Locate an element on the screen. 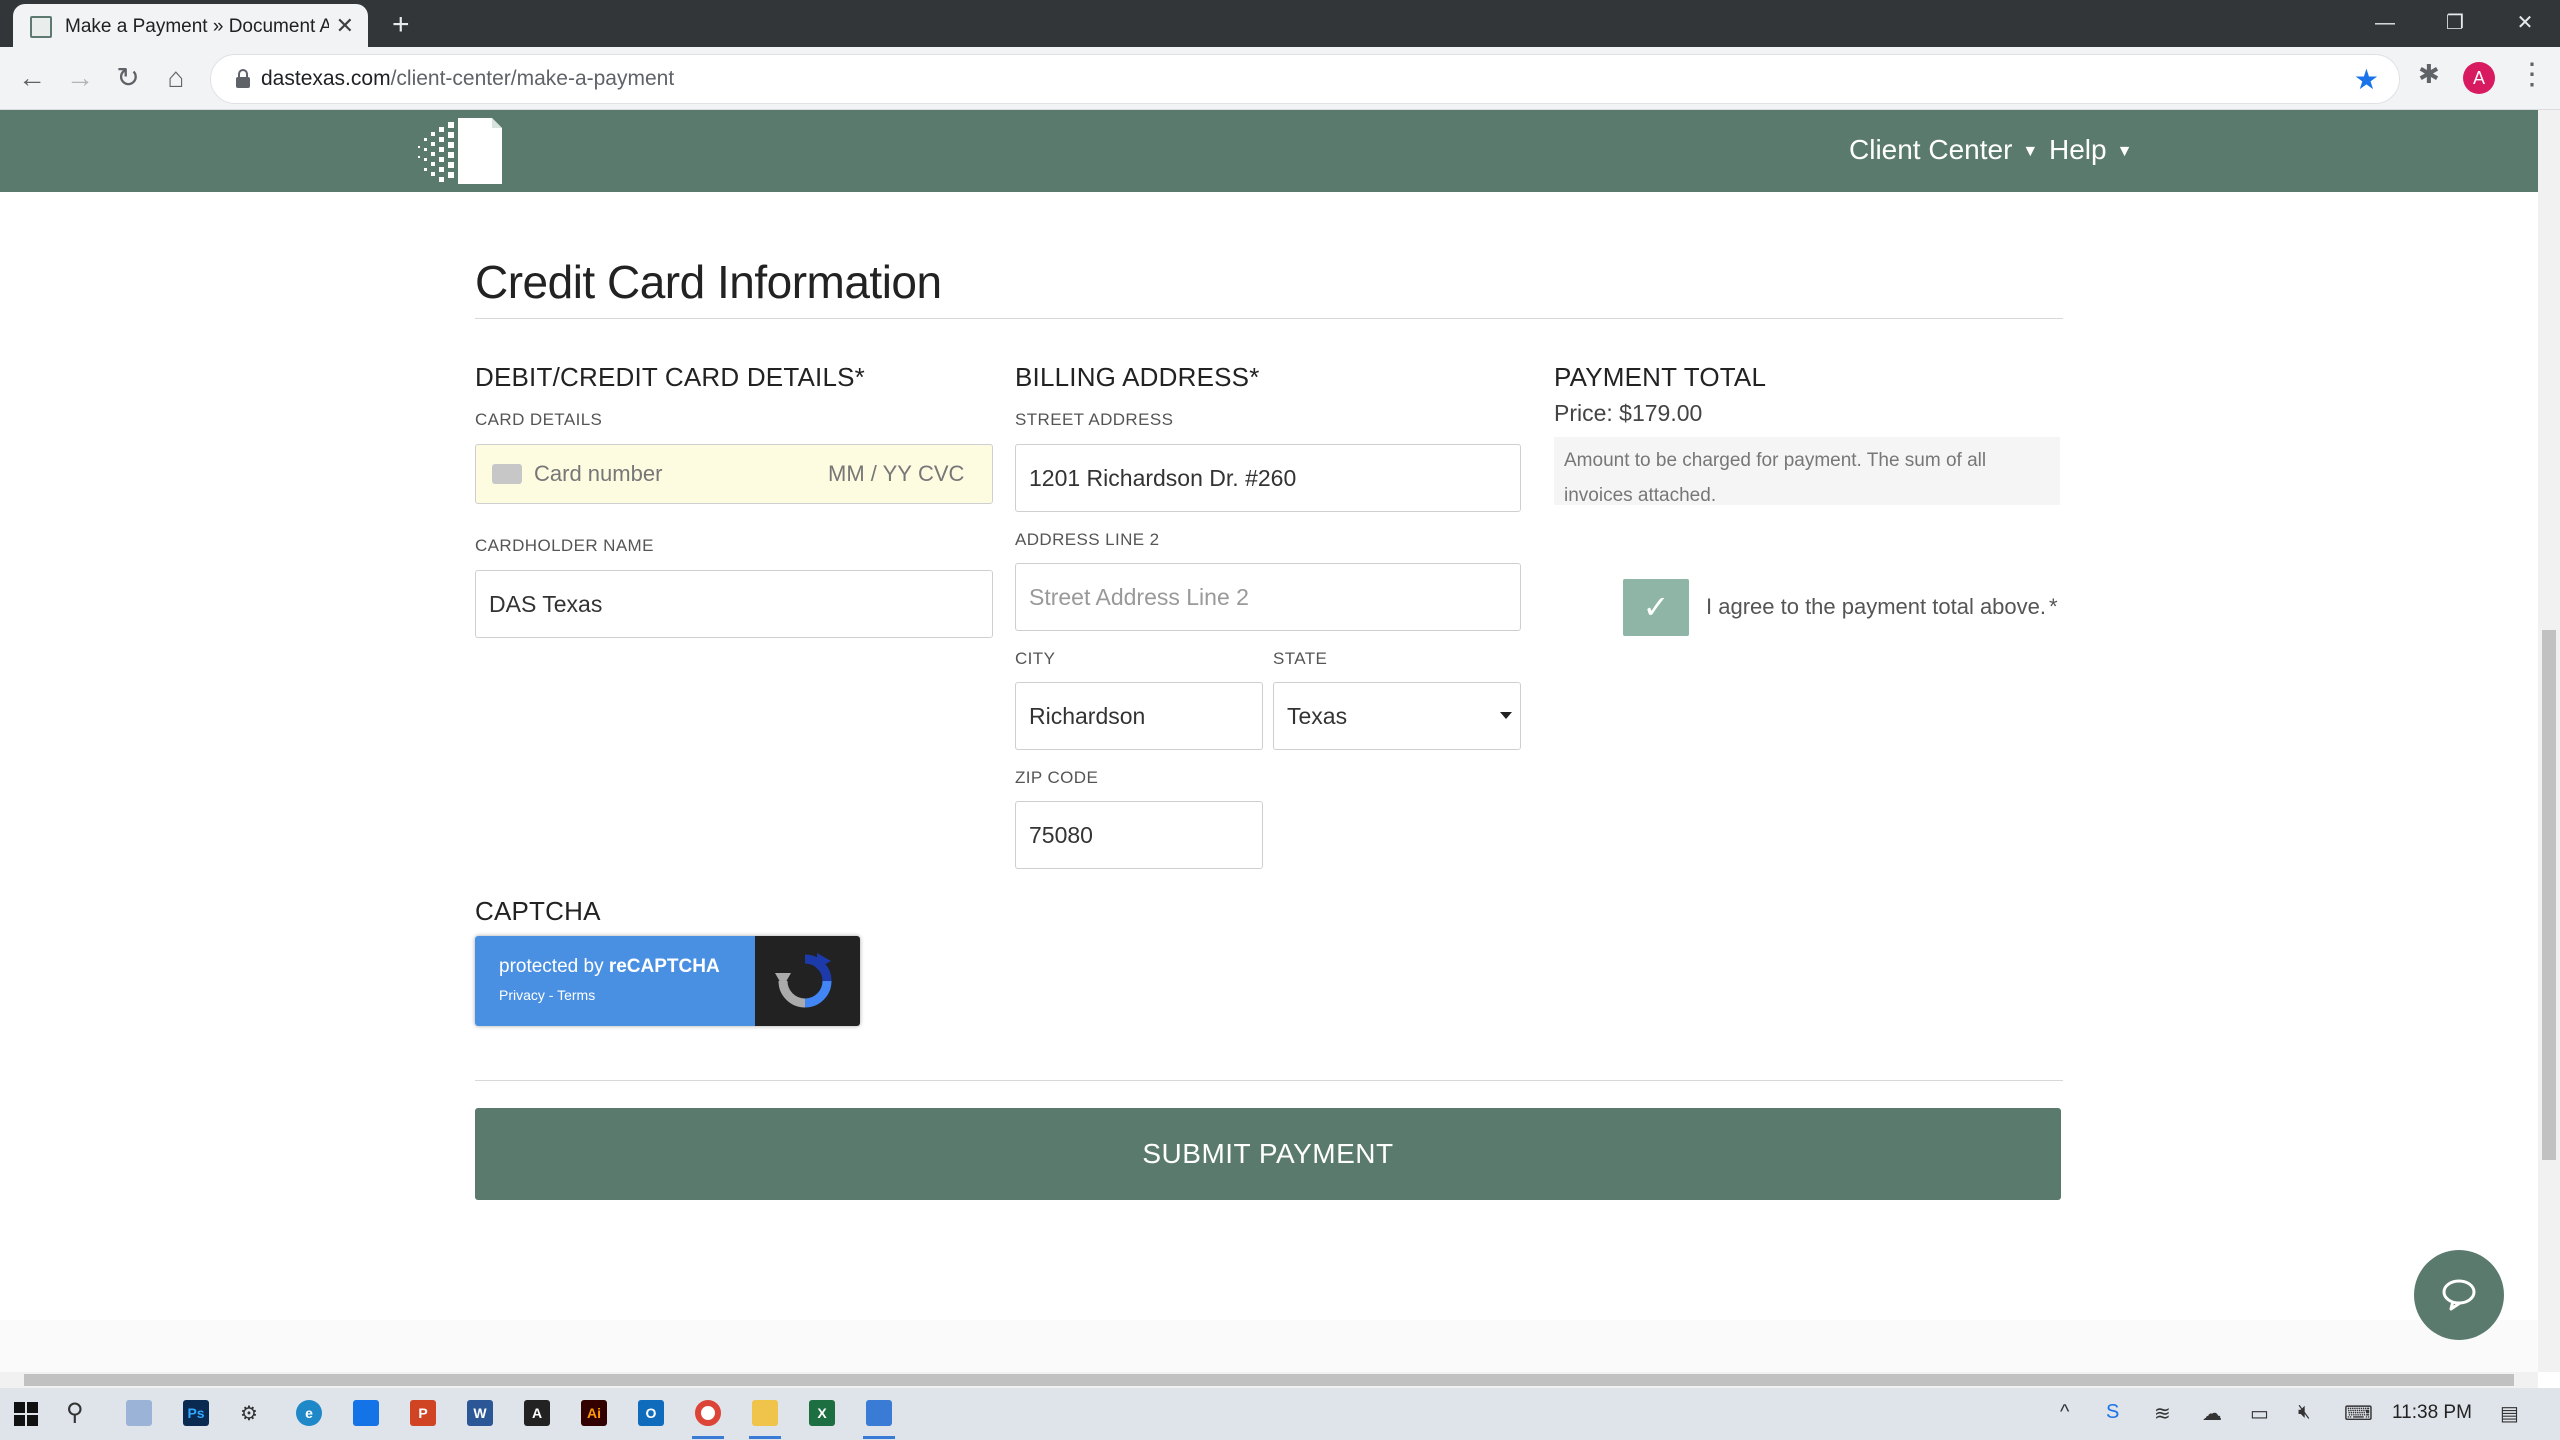 The image size is (2560, 1440). photos-active-indicator is located at coordinates (879, 1437).